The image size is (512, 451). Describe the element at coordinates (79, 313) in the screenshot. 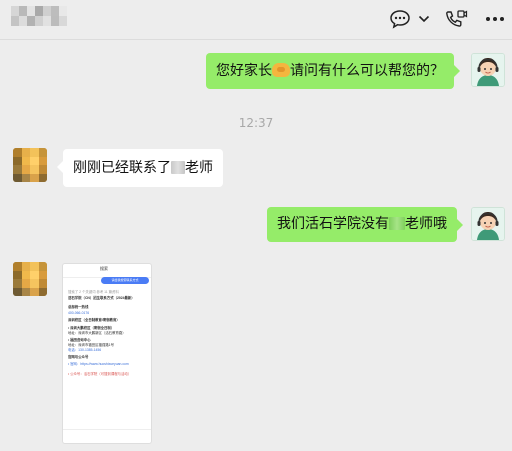

I see `image-text-line: 400-066-0176` at that location.